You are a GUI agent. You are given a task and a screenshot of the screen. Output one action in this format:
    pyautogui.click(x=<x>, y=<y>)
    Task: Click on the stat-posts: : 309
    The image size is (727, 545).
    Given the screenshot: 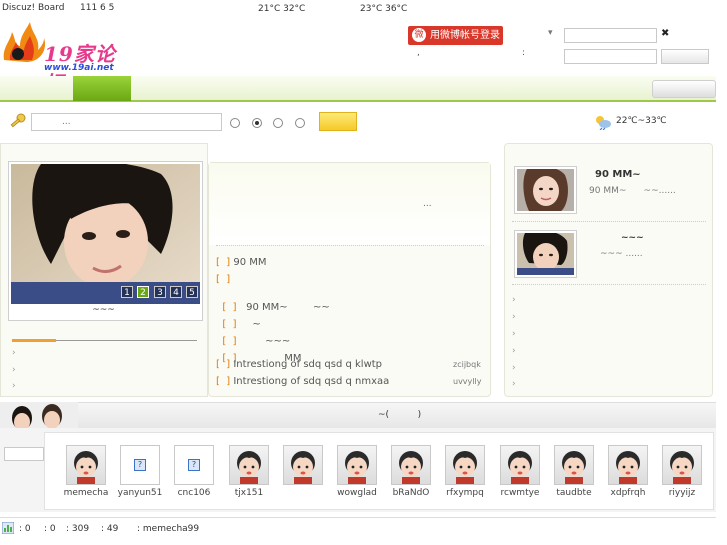 What is the action you would take?
    pyautogui.click(x=78, y=529)
    